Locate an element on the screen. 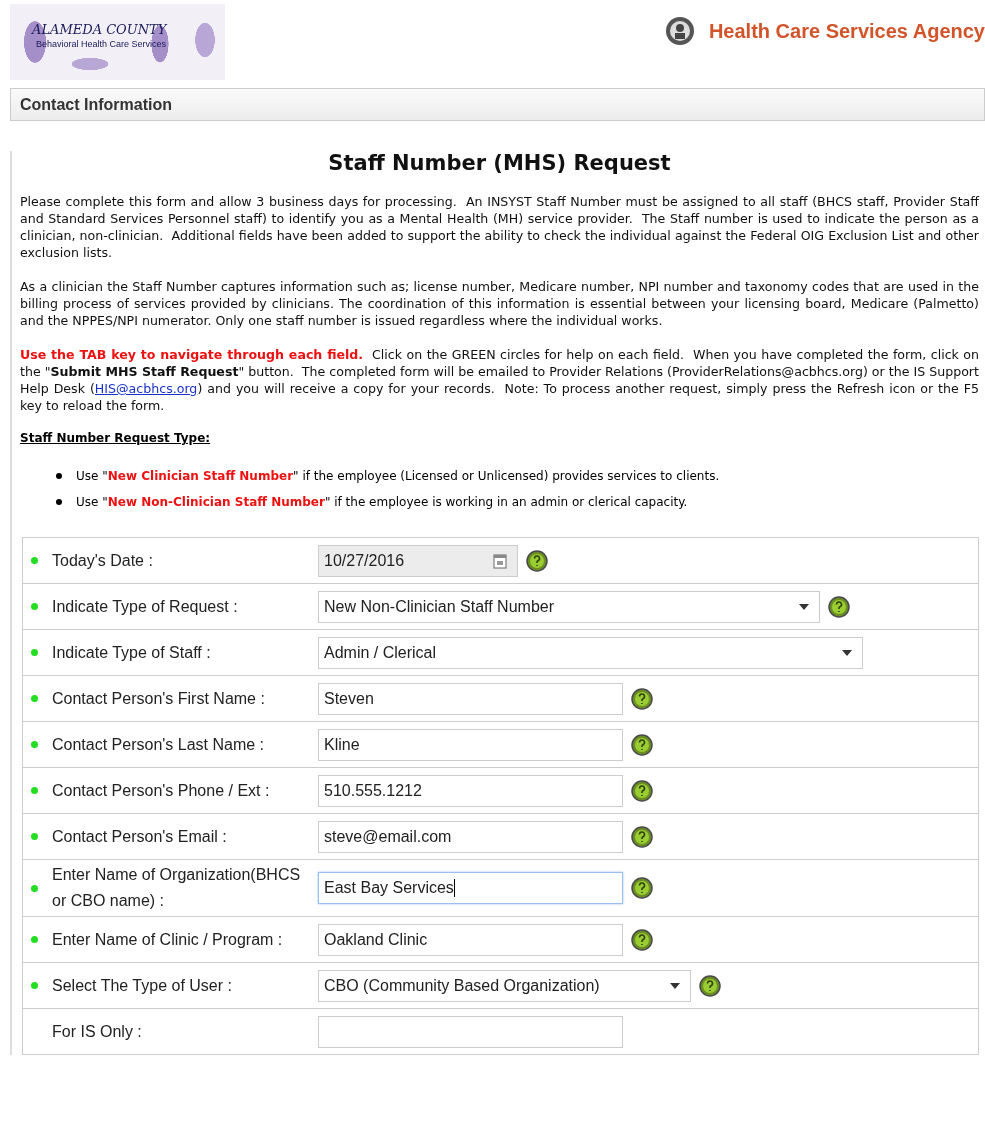 This screenshot has width=985, height=1145. text-field: Steven is located at coordinates (470, 698).